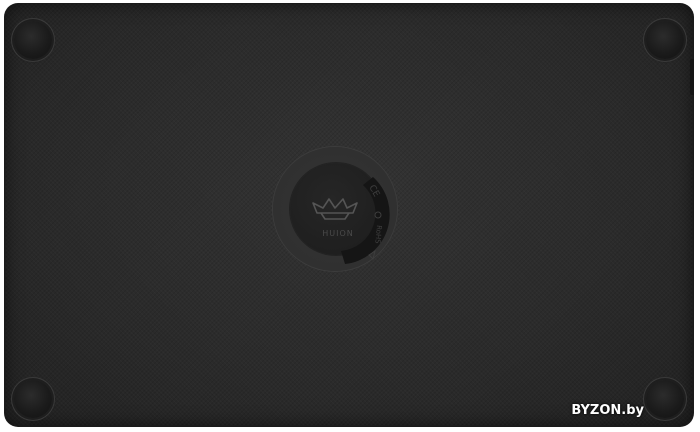  Describe the element at coordinates (607, 410) in the screenshot. I see `store-watermark: BYZON.by` at that location.